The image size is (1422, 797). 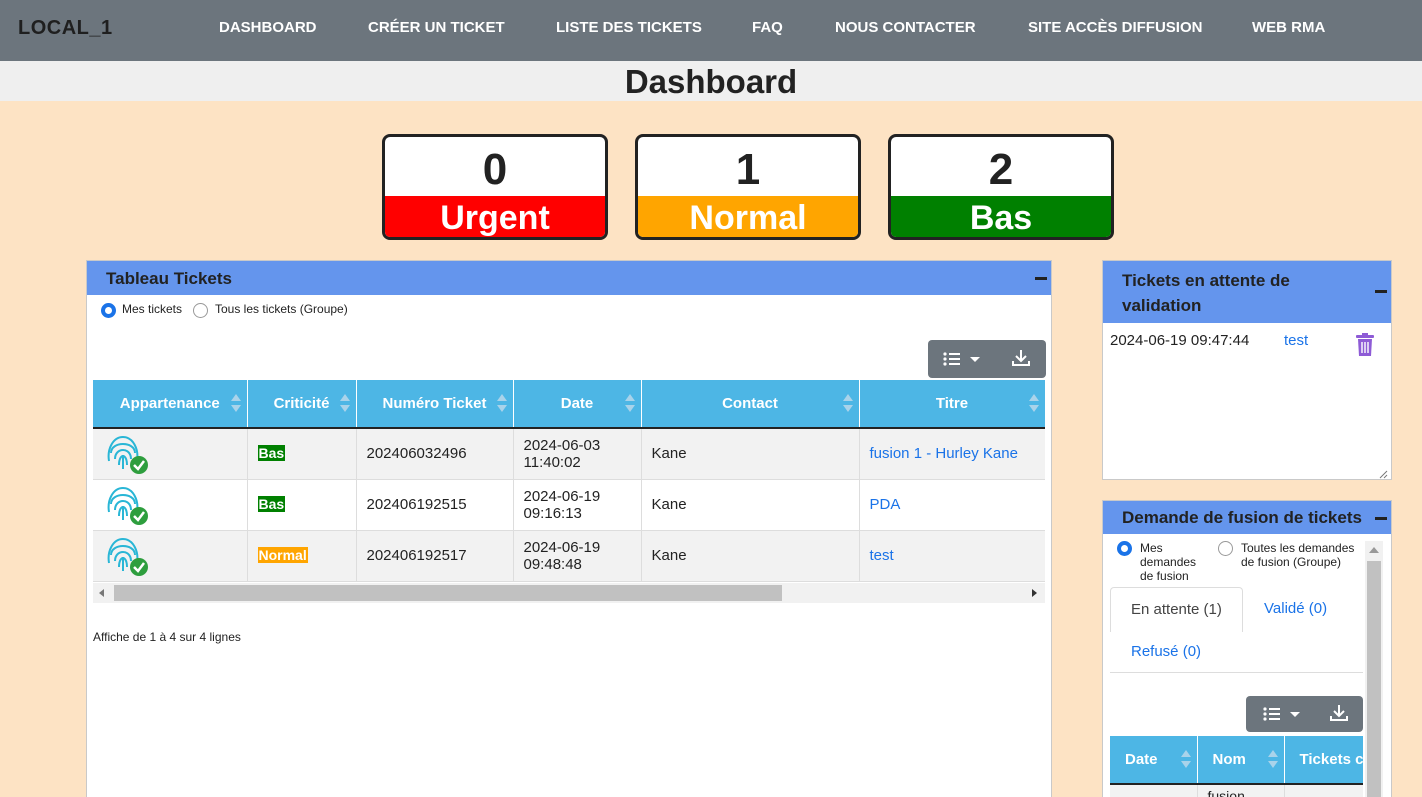 I want to click on trash-icon, so click(x=1365, y=345).